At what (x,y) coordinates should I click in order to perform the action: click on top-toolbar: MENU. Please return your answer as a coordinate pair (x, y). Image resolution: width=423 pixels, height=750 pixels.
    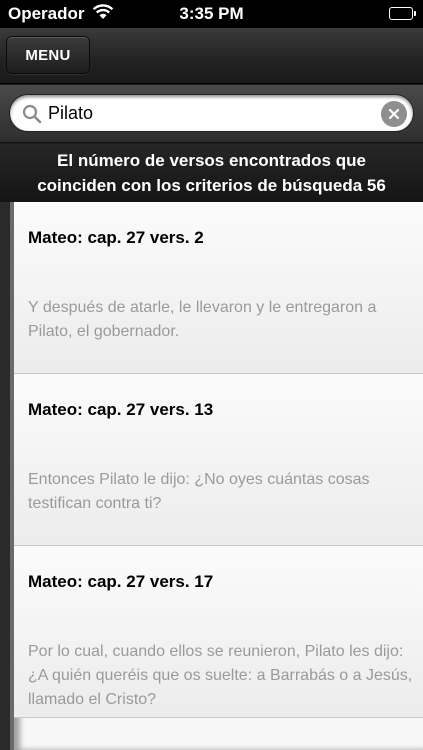
    Looking at the image, I should click on (211, 56).